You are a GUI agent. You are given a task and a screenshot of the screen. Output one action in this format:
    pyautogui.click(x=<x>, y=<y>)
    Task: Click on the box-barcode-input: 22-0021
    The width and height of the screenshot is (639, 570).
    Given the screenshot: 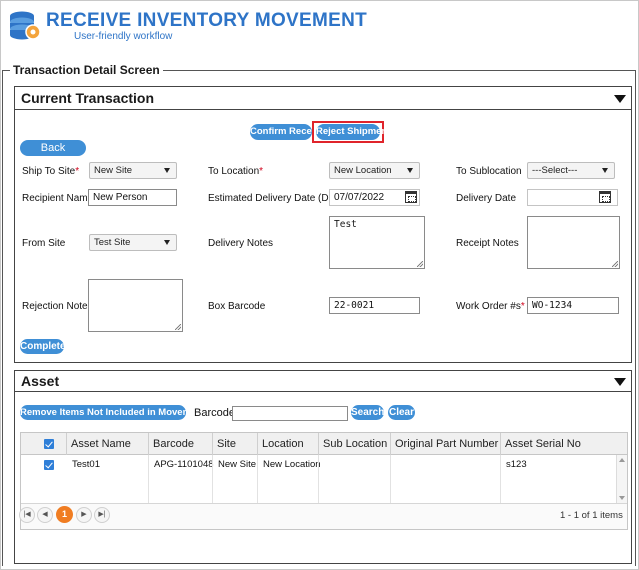 What is the action you would take?
    pyautogui.click(x=374, y=305)
    